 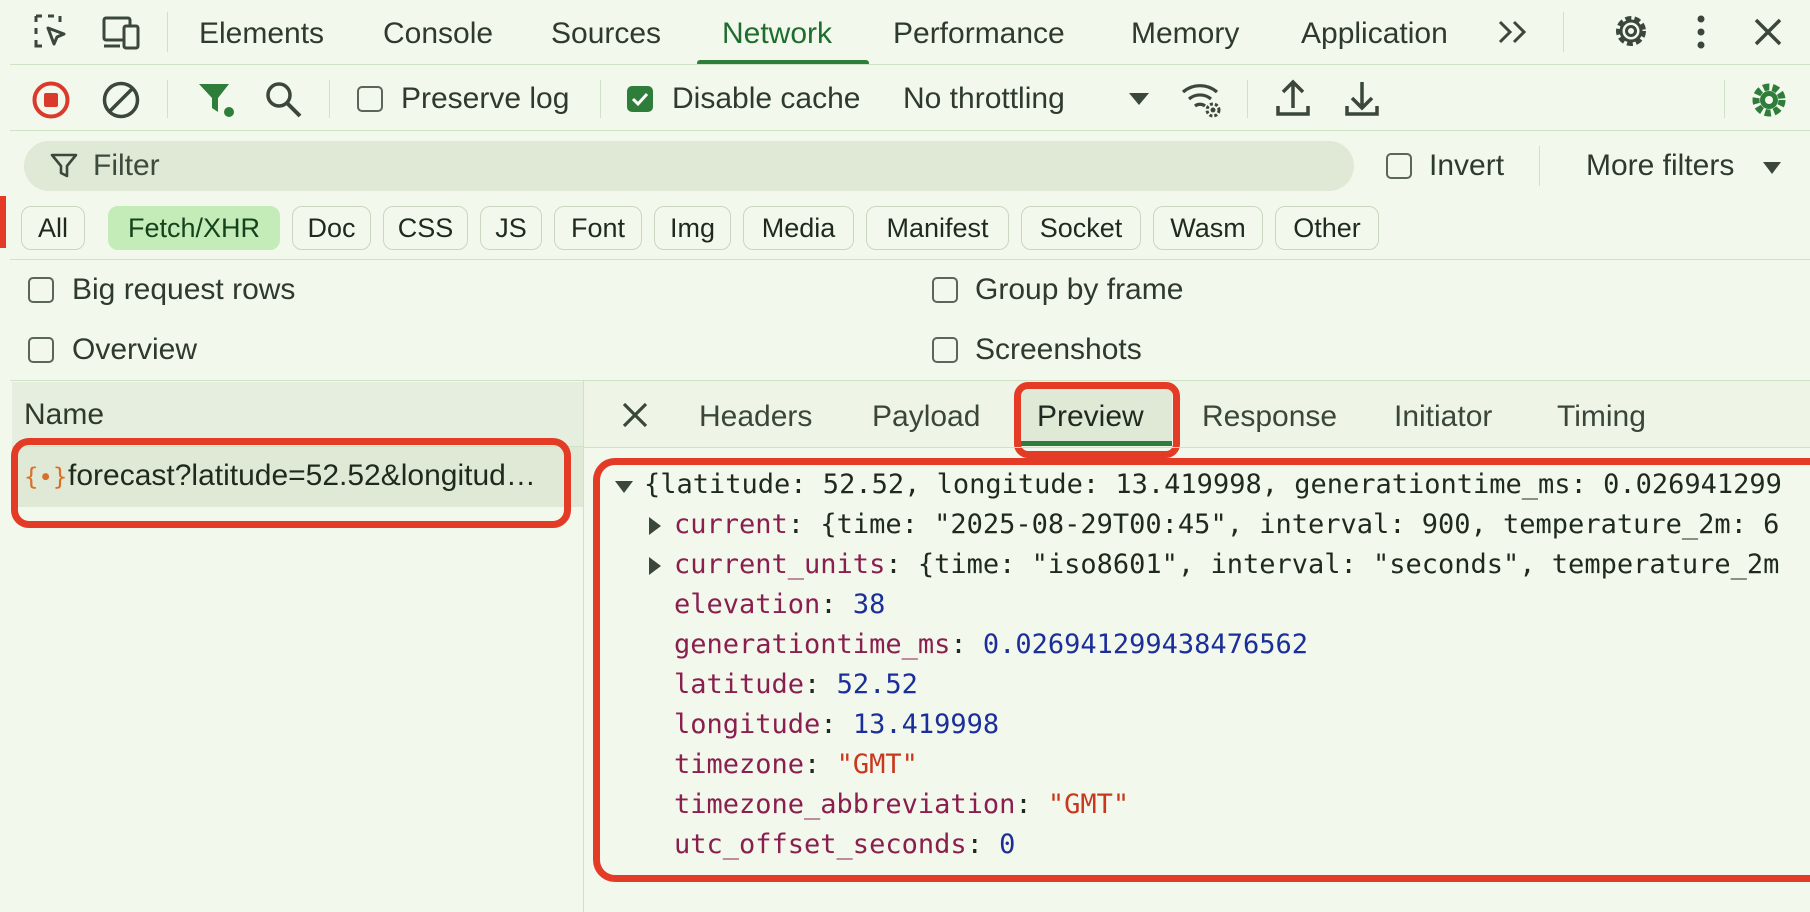 What do you see at coordinates (135, 349) in the screenshot?
I see `overview-label: Overview` at bounding box center [135, 349].